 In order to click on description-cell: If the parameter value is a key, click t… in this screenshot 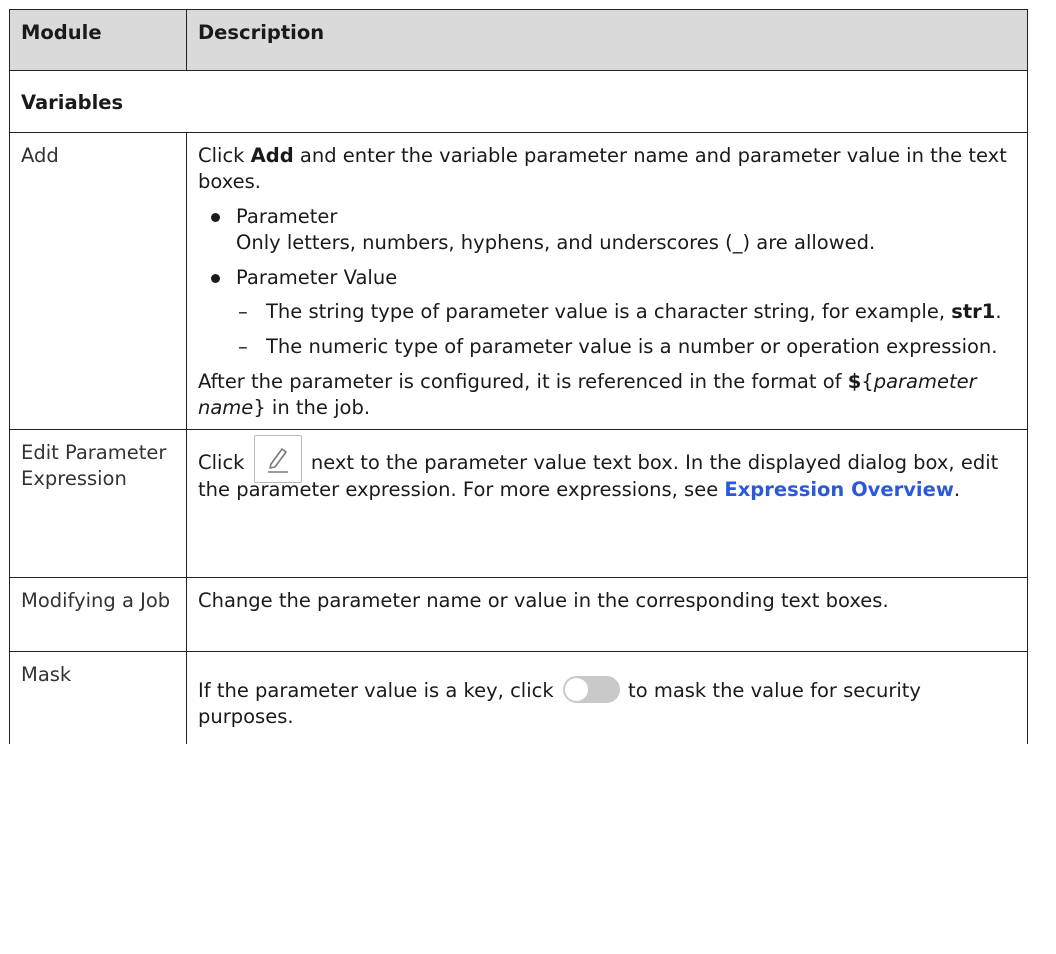, I will do `click(607, 697)`.